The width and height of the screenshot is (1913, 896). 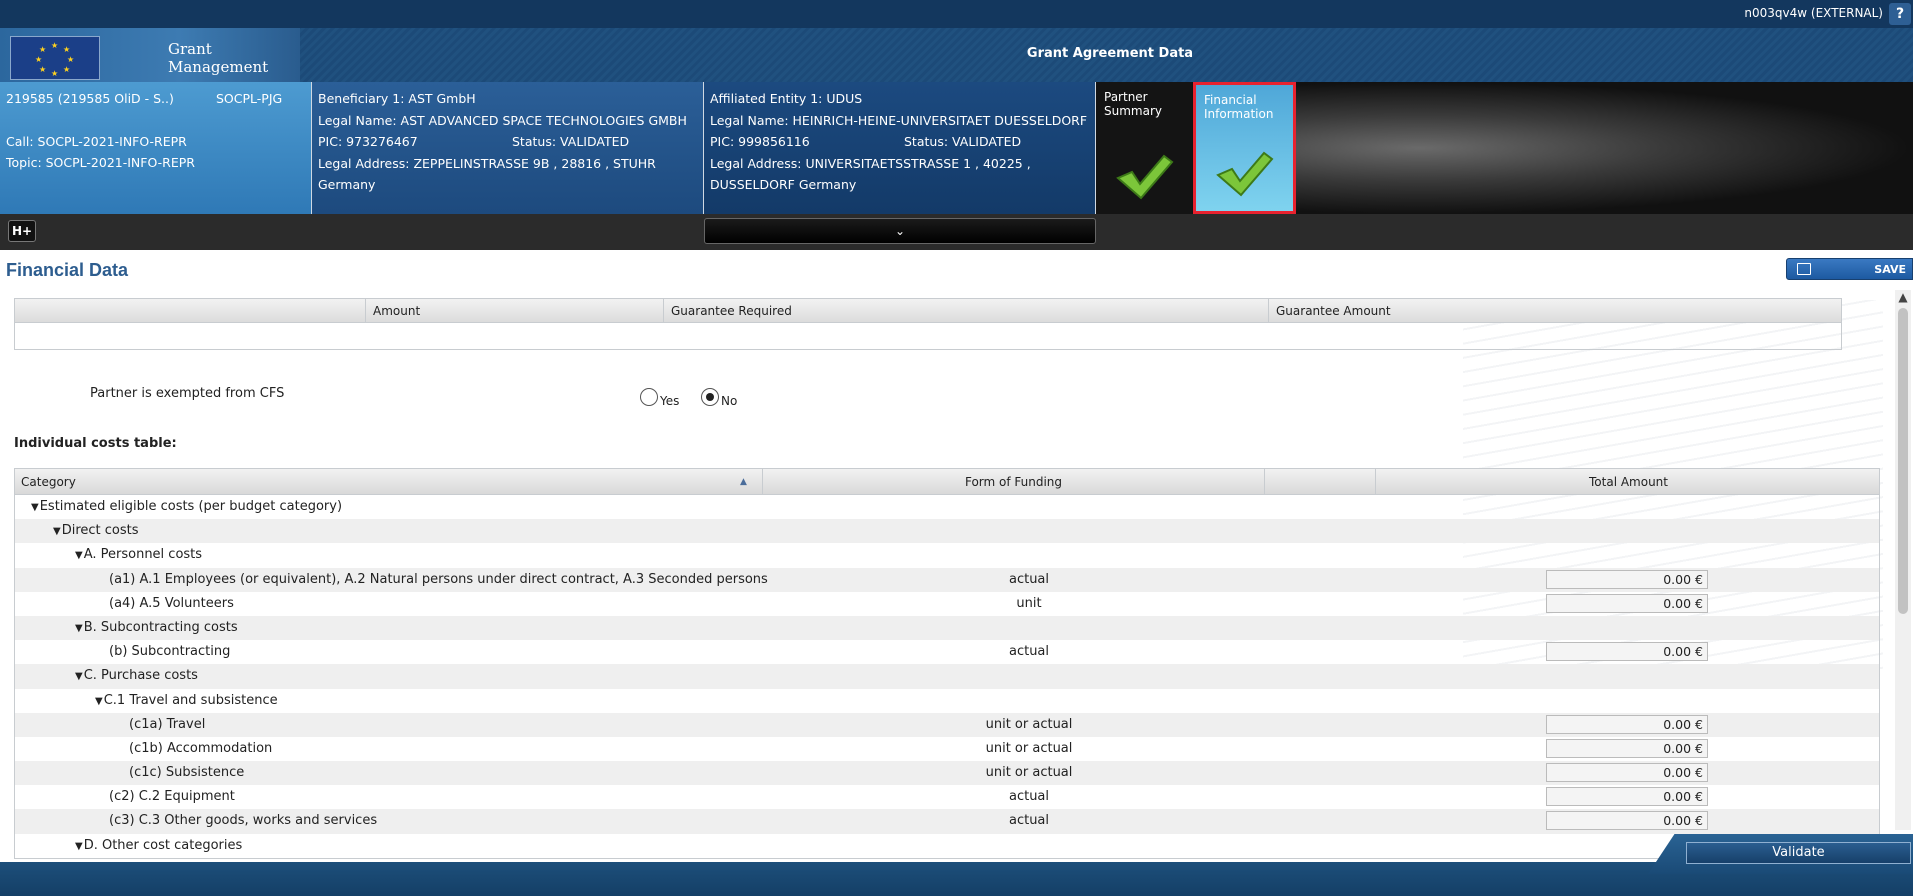 What do you see at coordinates (1555, 311) in the screenshot?
I see `column-header-guarantee-amount: Guarantee Amount` at bounding box center [1555, 311].